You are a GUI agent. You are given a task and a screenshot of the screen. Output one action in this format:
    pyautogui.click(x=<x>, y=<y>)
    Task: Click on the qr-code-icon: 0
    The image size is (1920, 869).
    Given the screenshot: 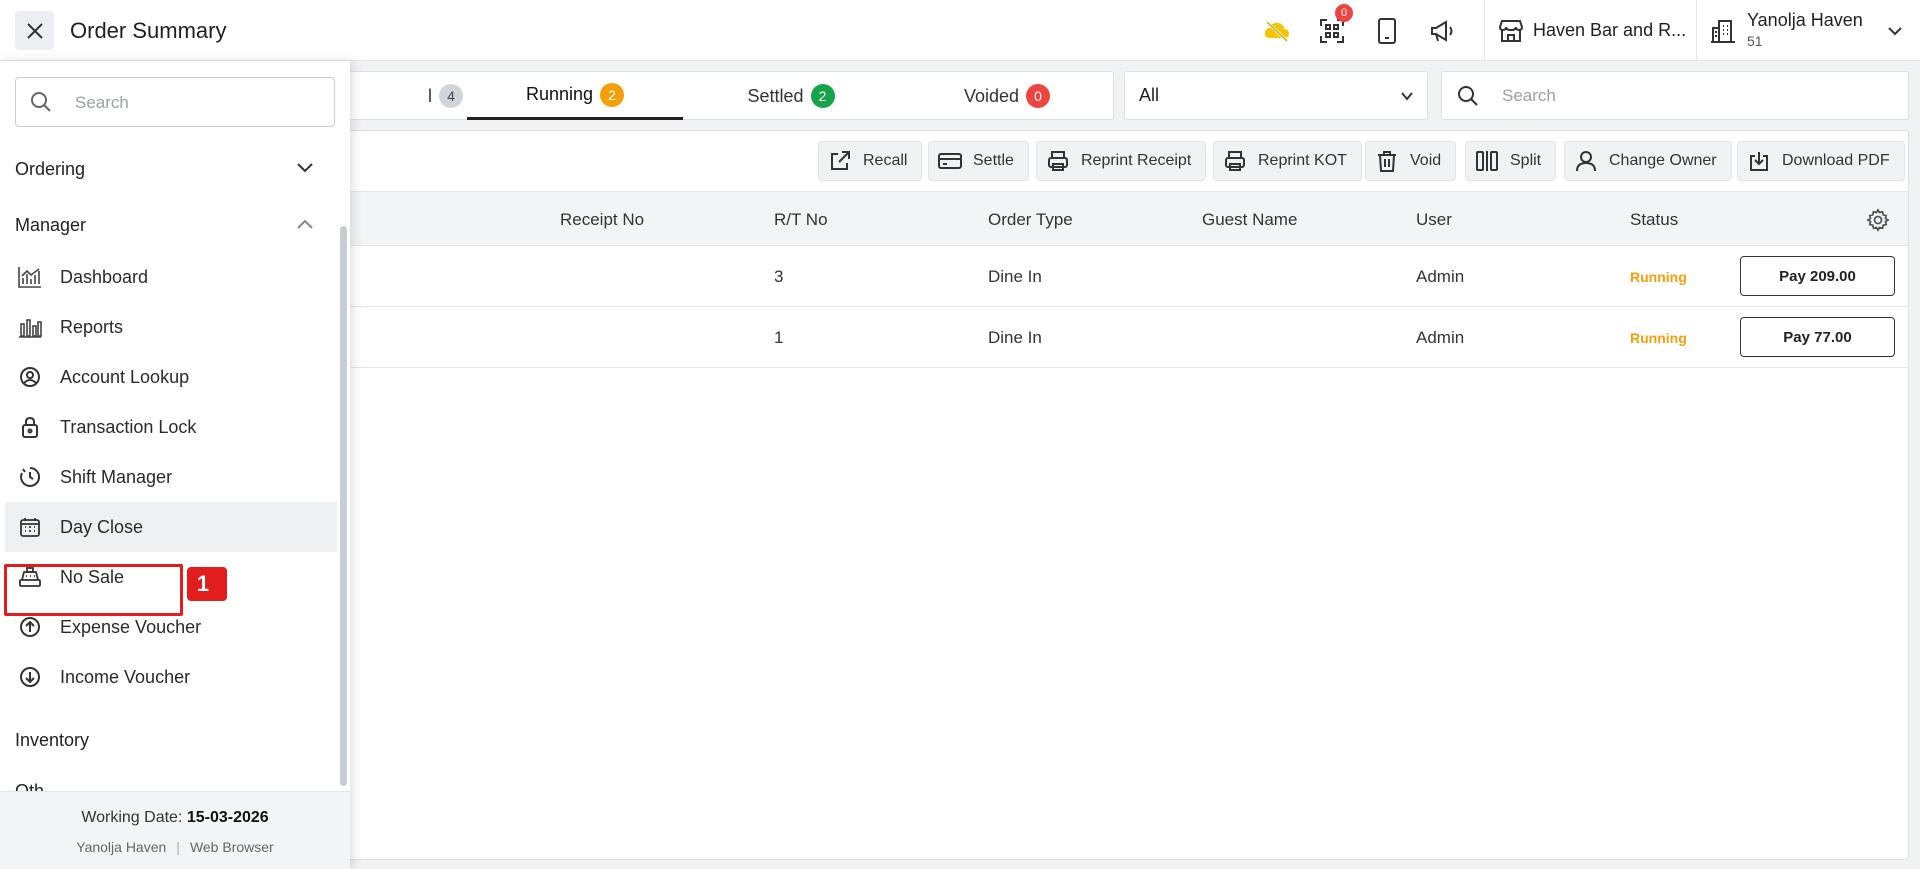 What is the action you would take?
    pyautogui.click(x=1335, y=25)
    